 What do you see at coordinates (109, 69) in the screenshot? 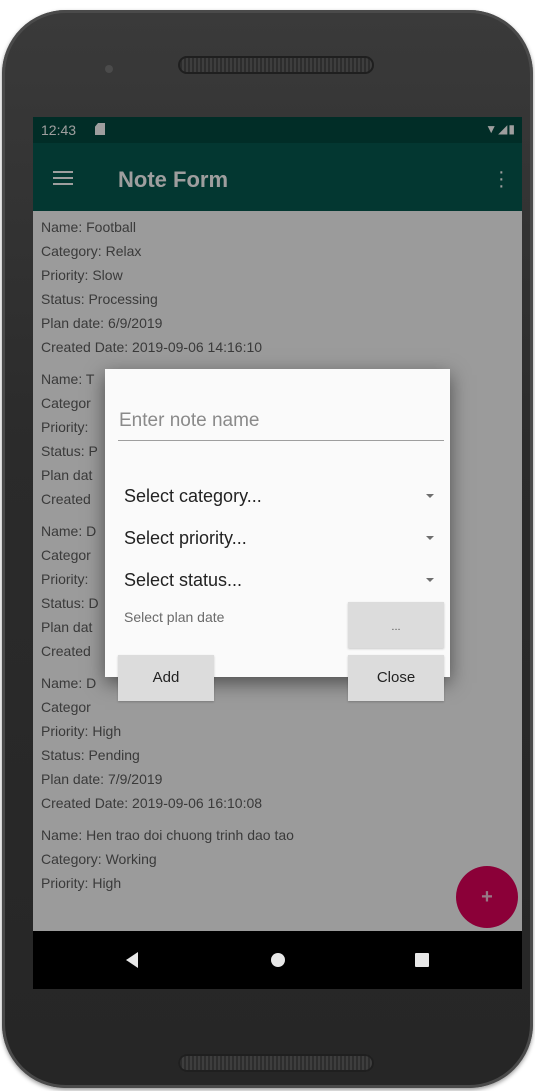
I see `front-camera` at bounding box center [109, 69].